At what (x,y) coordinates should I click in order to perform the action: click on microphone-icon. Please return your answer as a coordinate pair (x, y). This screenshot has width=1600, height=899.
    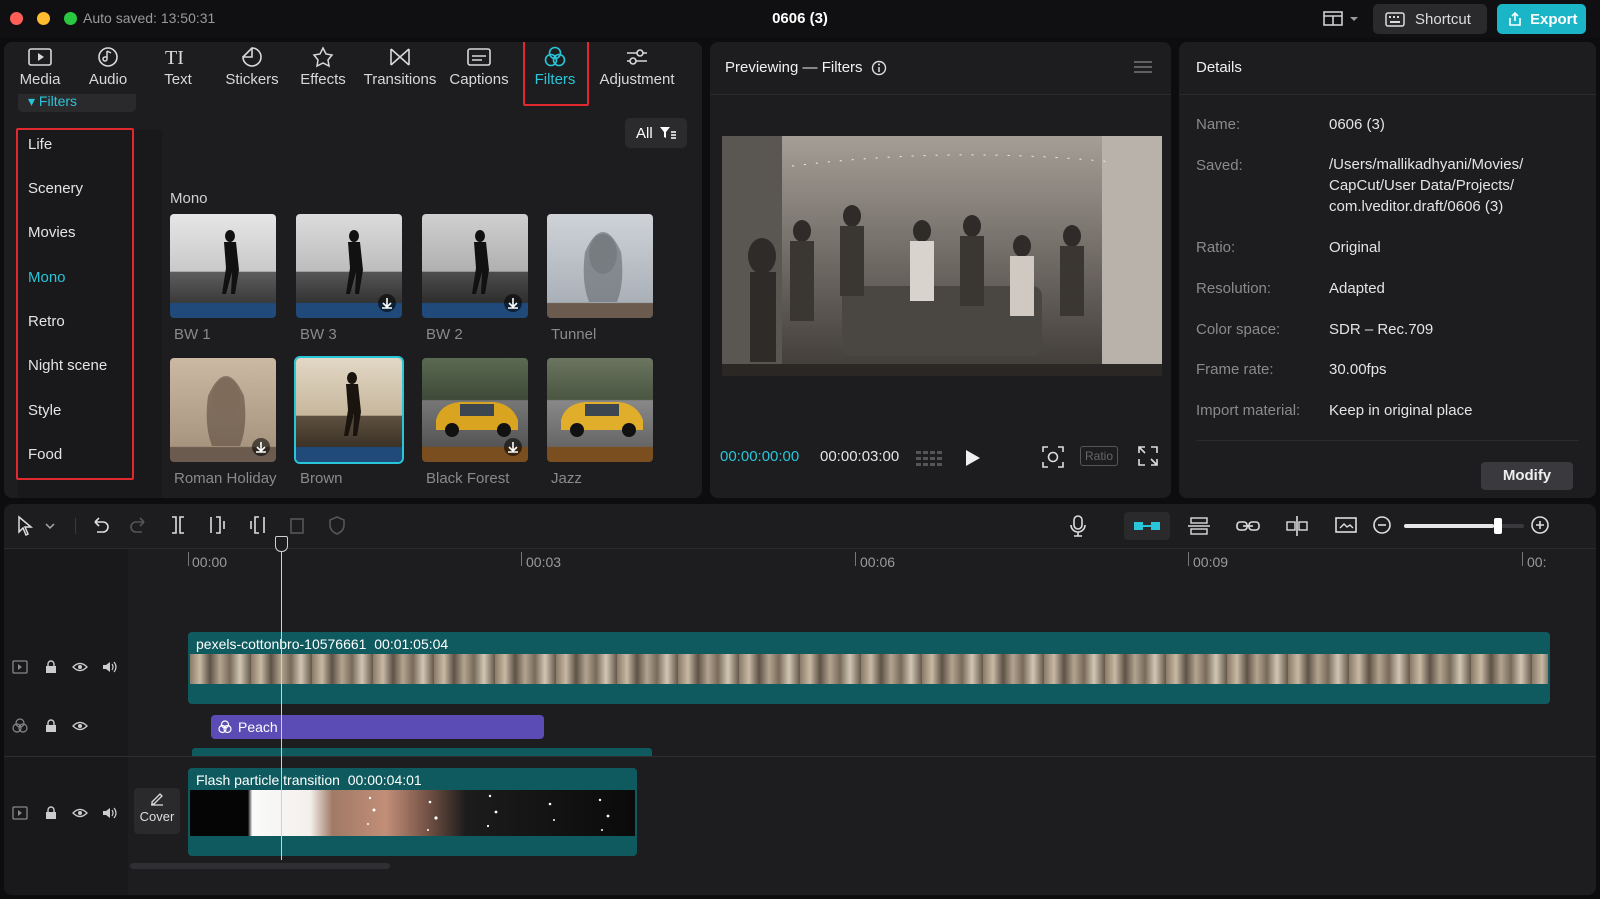
    Looking at the image, I should click on (1078, 526).